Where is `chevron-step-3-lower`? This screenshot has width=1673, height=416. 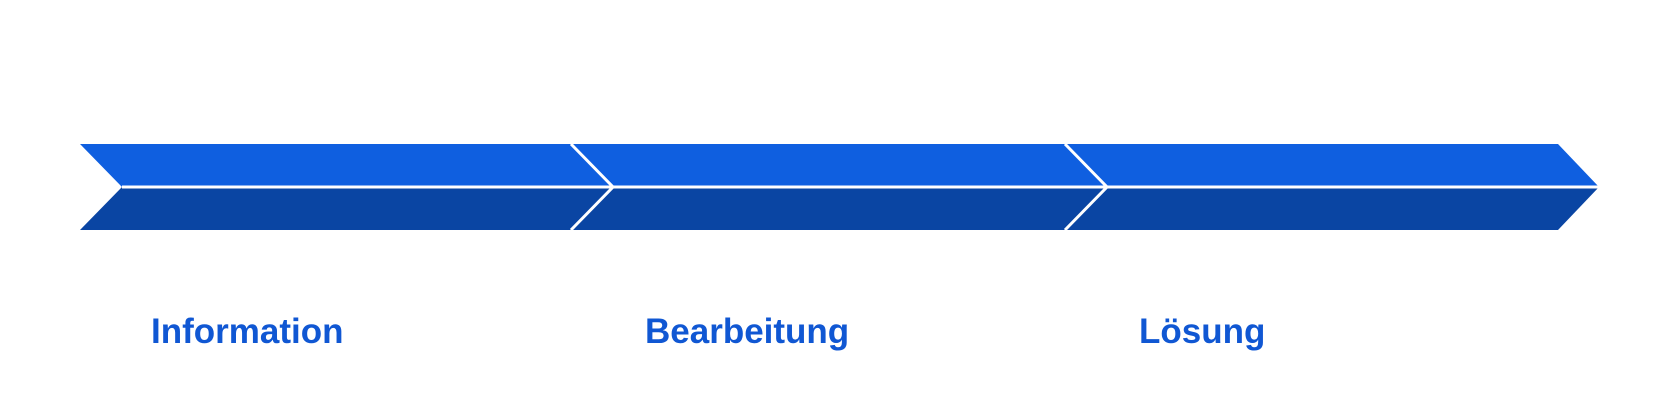
chevron-step-3-lower is located at coordinates (1332, 208).